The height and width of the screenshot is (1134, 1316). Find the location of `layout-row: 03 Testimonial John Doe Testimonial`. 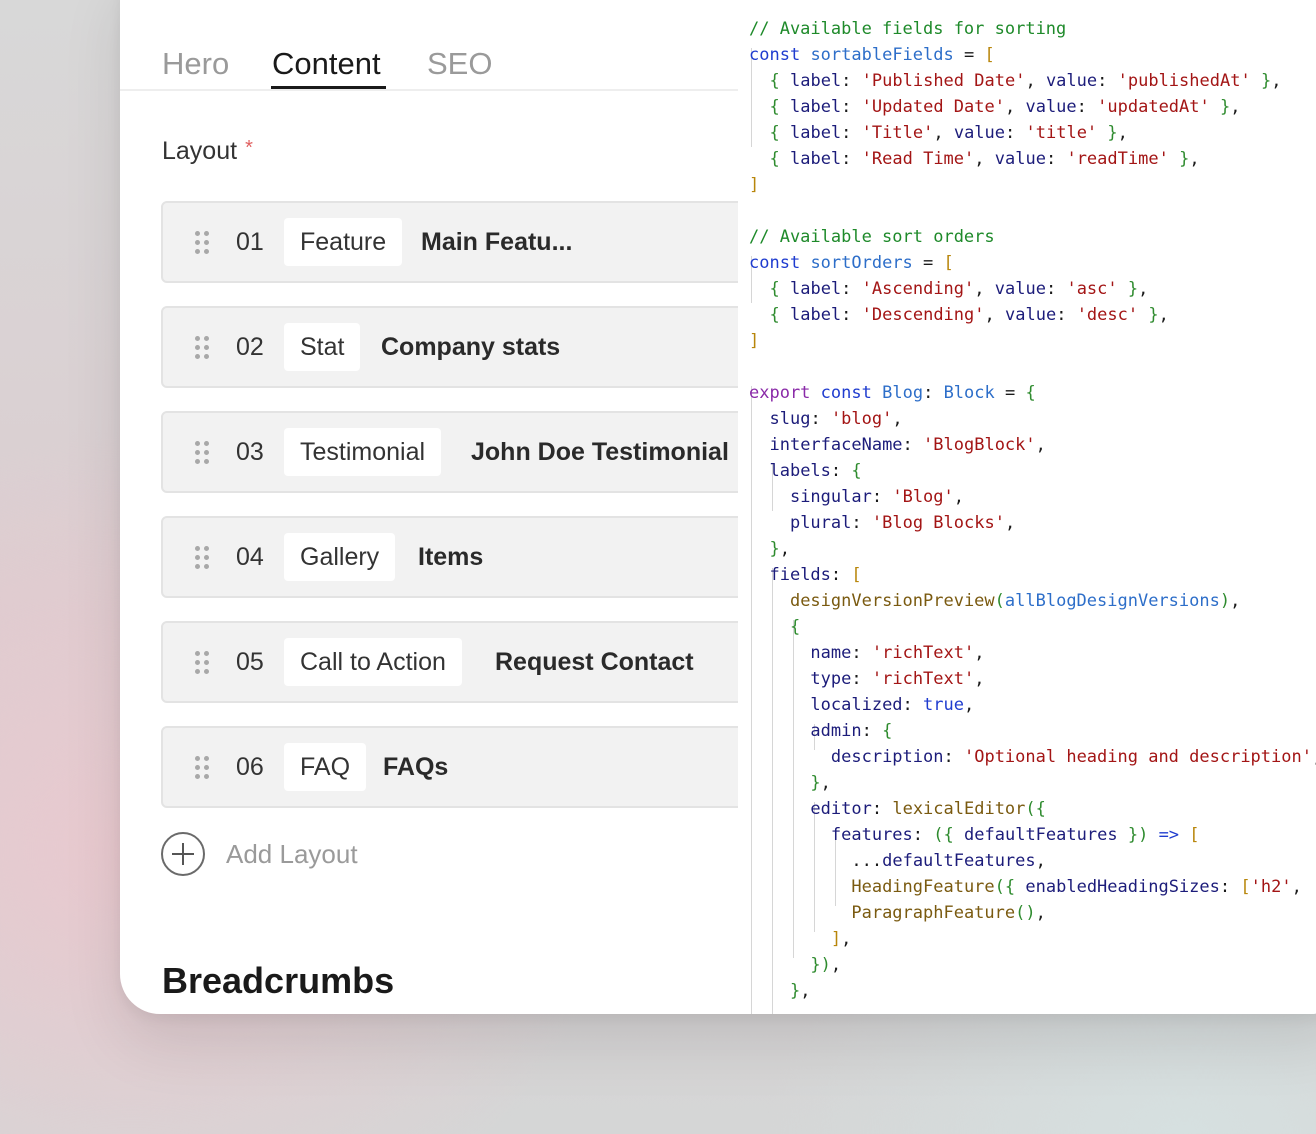

layout-row: 03 Testimonial John Doe Testimonial is located at coordinates (449, 452).